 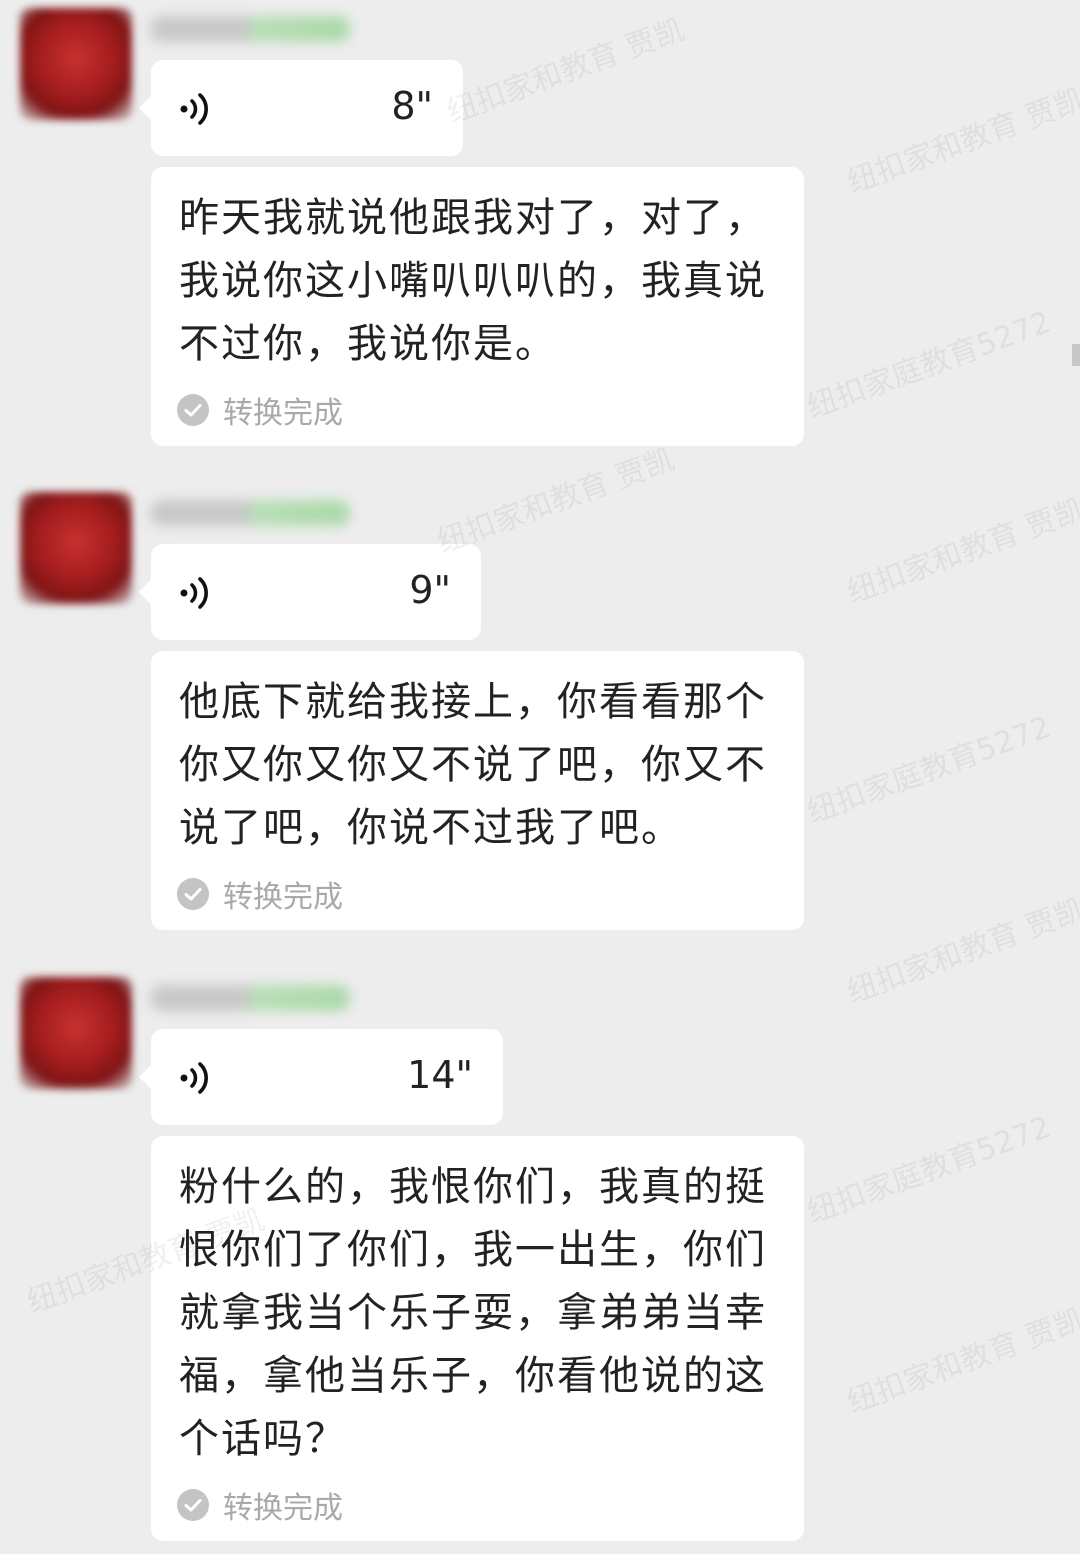 I want to click on transcript-line: 个话吗？, so click(x=263, y=1439).